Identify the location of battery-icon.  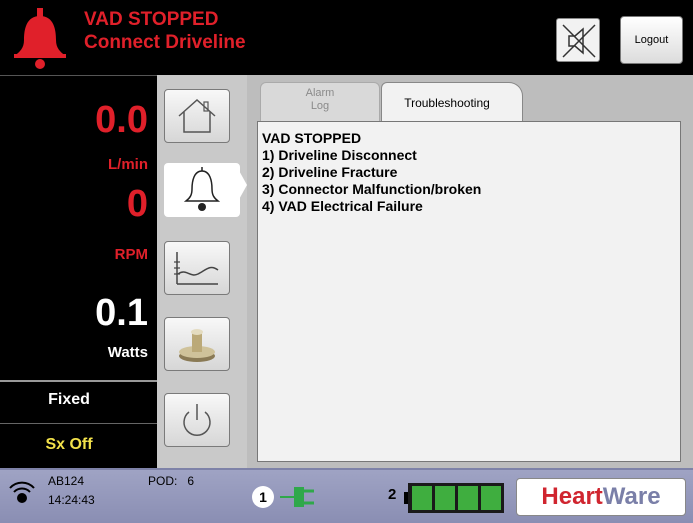
(454, 498).